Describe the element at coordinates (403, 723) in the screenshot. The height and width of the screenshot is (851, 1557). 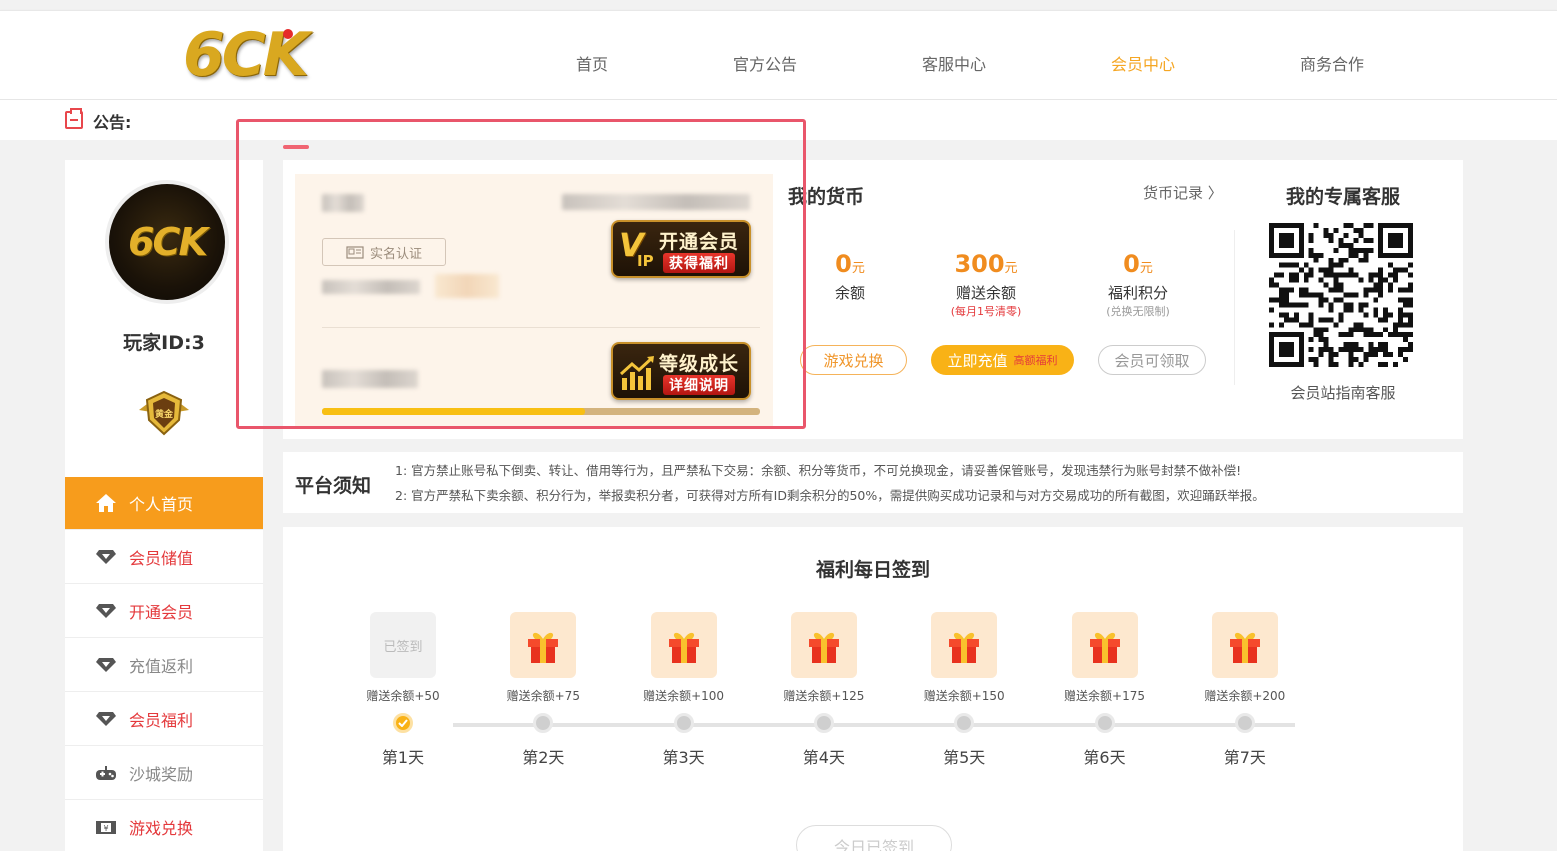
I see `check-icon` at that location.